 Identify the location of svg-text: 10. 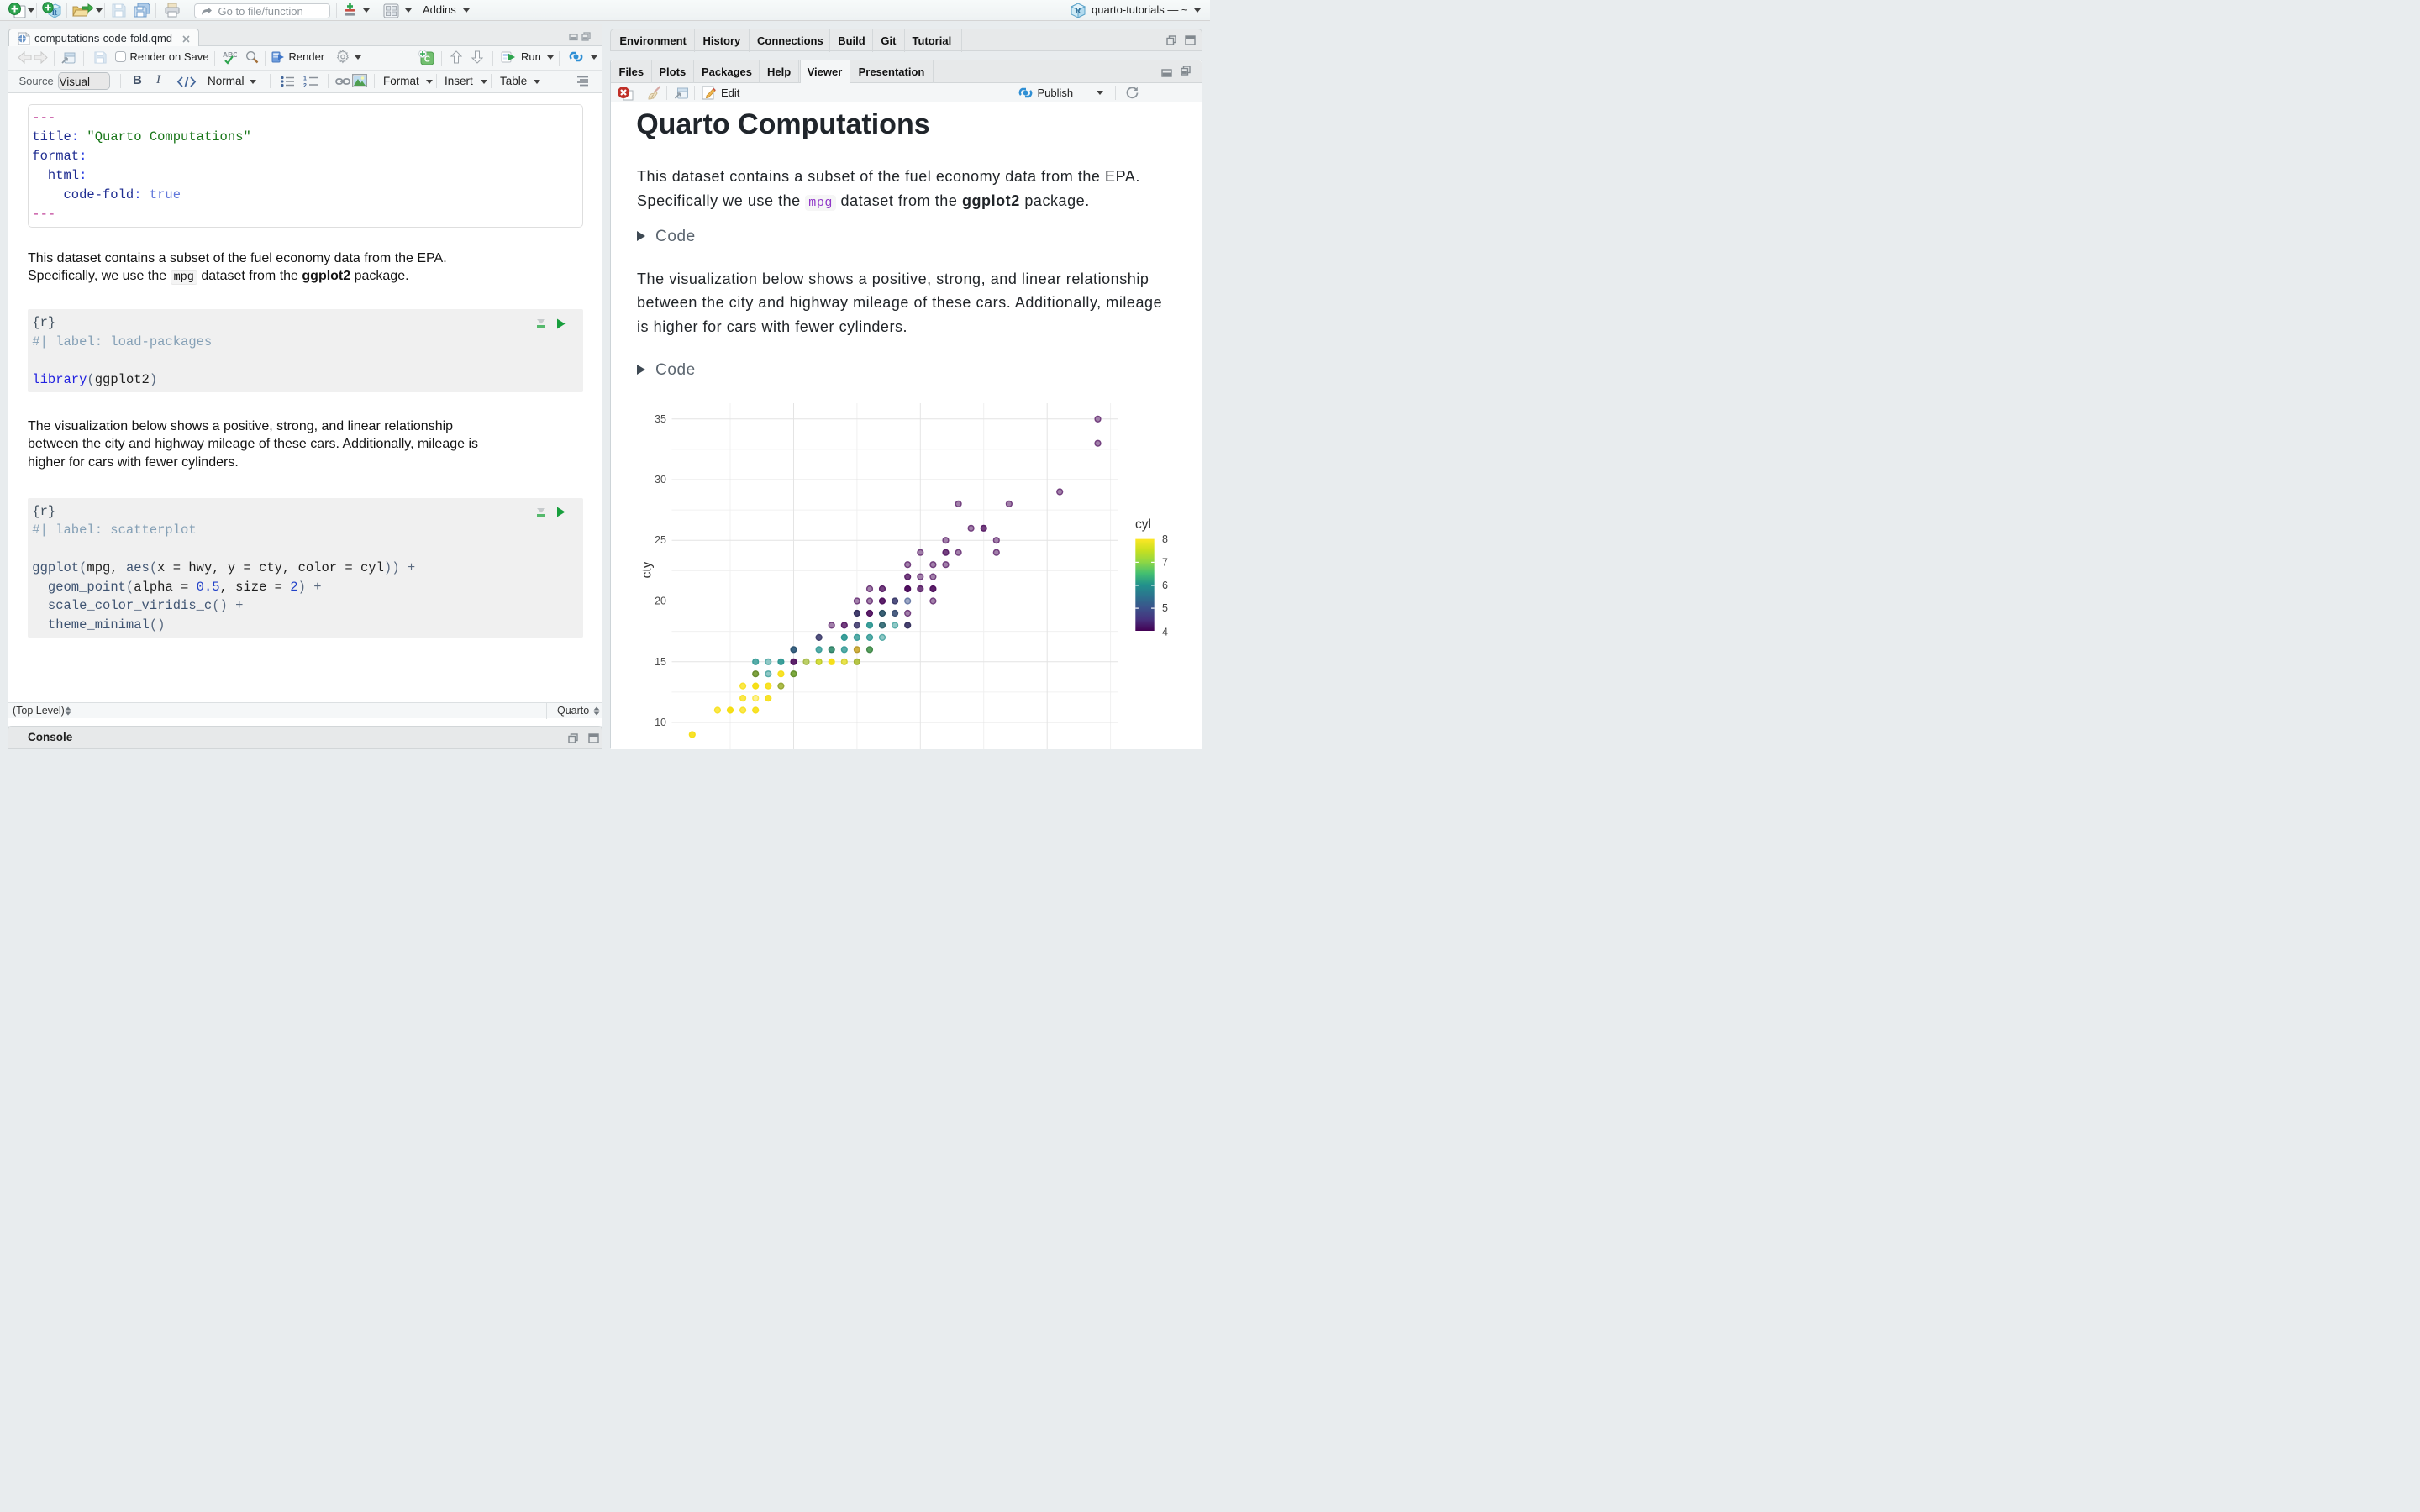
(660, 722).